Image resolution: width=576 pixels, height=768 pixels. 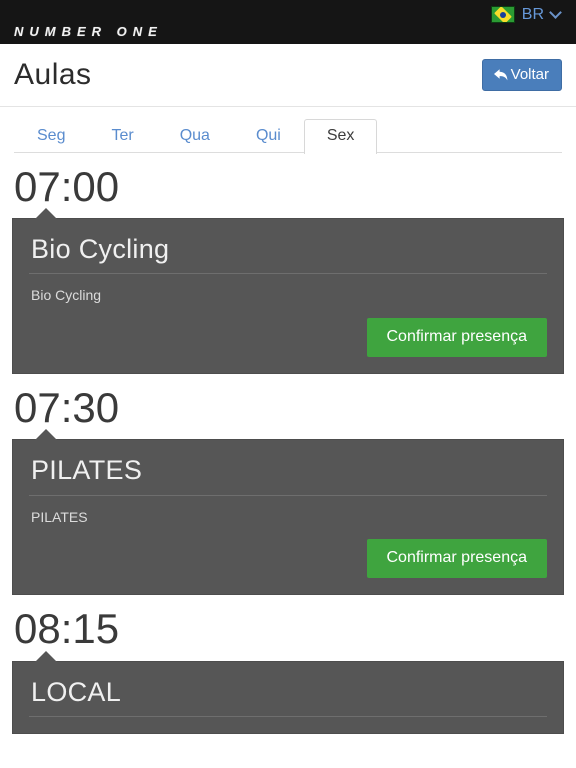 I want to click on class-title: Bio Cycling, so click(x=288, y=255).